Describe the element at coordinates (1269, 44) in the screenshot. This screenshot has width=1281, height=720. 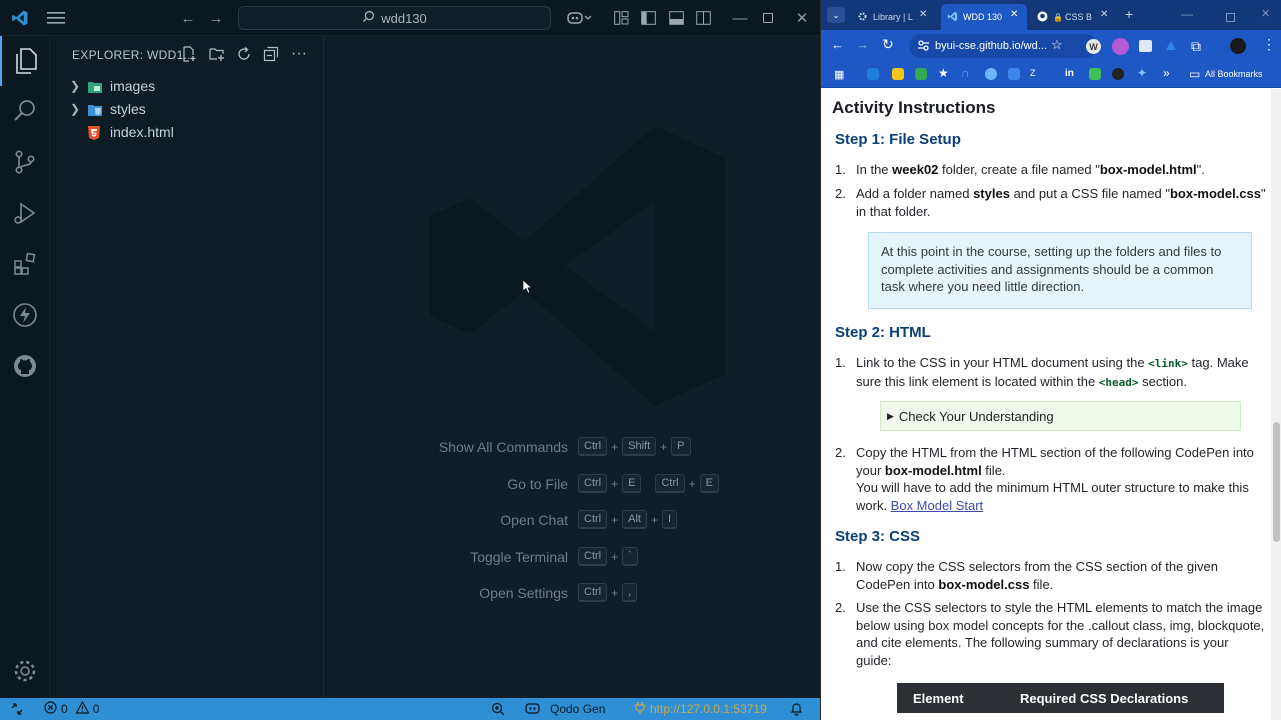
I see `browser-menu-icon: ⋮` at that location.